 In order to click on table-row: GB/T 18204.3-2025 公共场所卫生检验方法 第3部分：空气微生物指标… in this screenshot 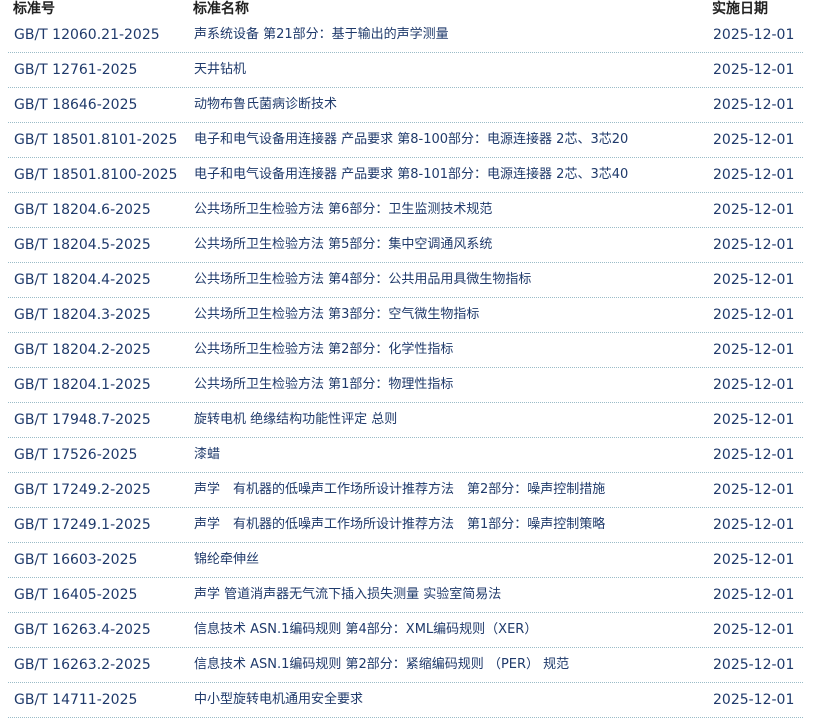, I will do `click(405, 315)`.